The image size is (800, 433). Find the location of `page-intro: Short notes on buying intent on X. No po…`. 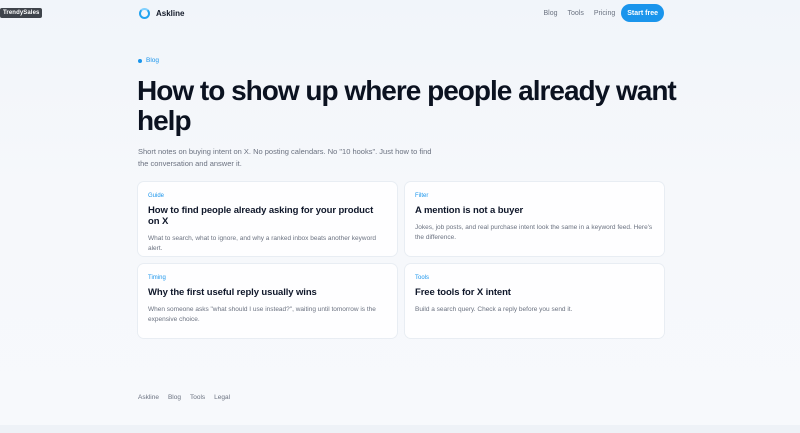

page-intro: Short notes on buying intent on X. No po… is located at coordinates (285, 157).